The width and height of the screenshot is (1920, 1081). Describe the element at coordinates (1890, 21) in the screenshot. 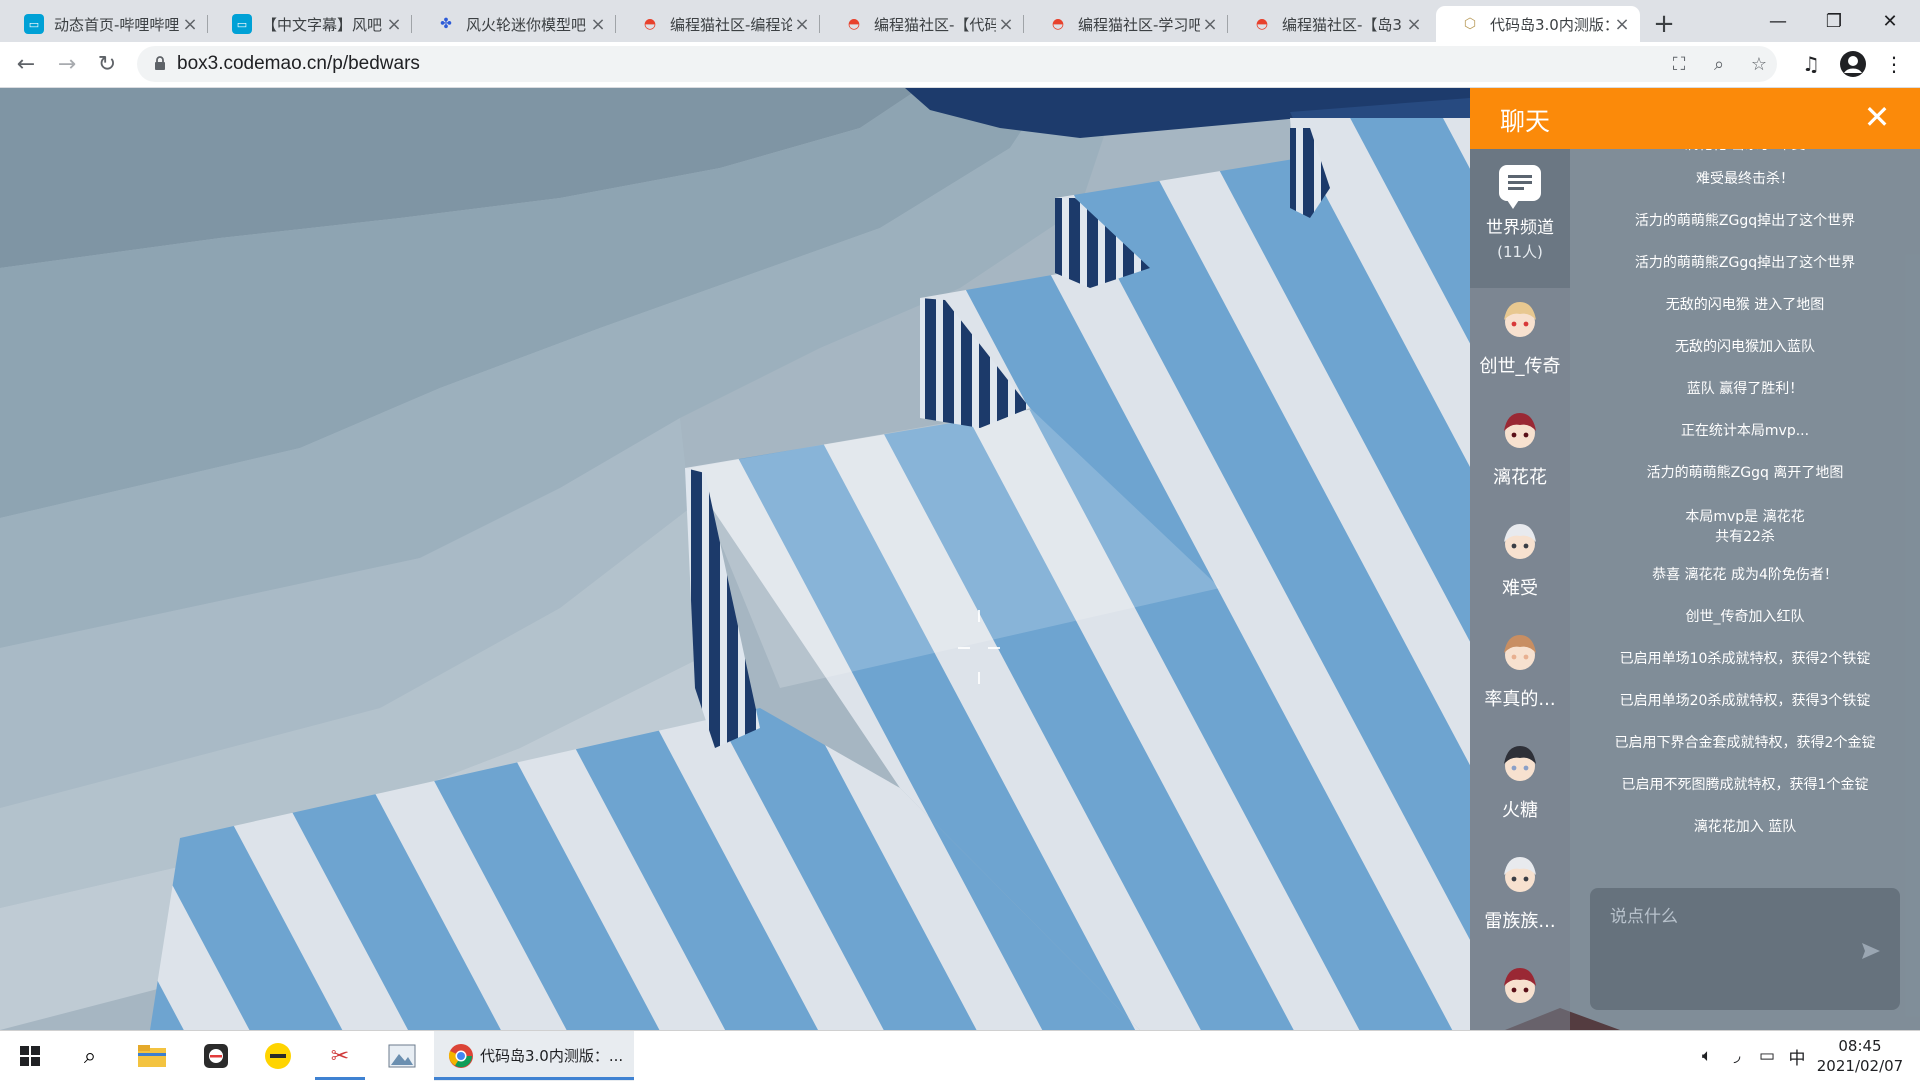

I see `window-close-button: ✕` at that location.